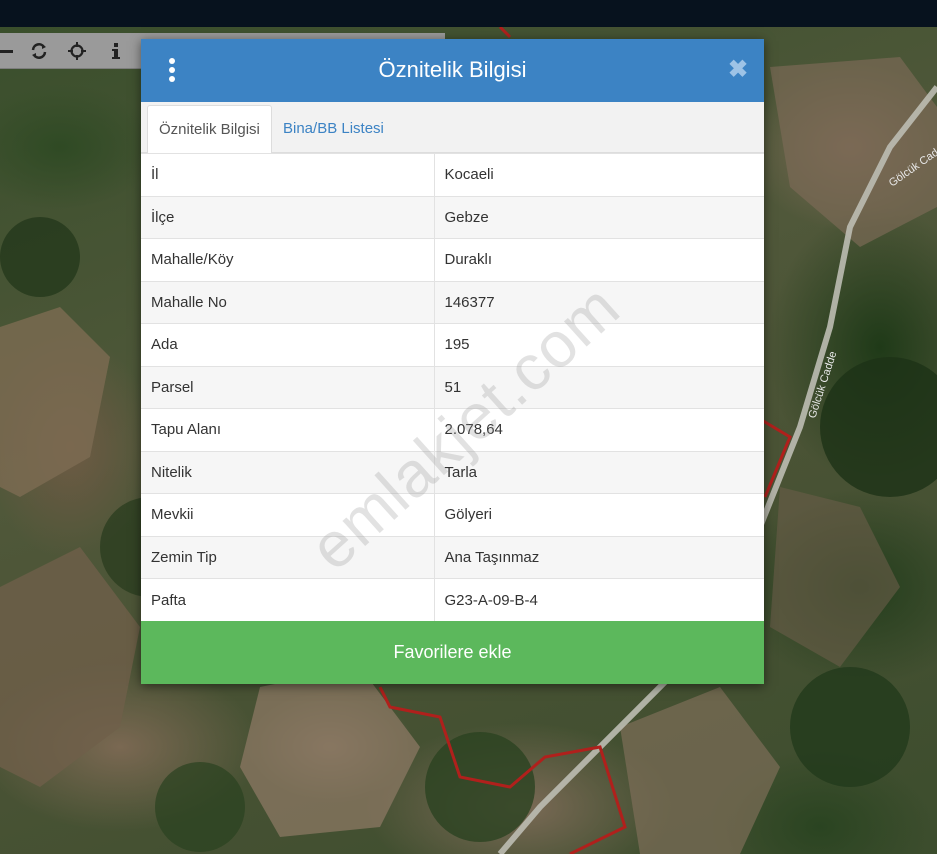 The image size is (937, 854). What do you see at coordinates (288, 259) in the screenshot?
I see `row-key: Mahalle/Köy` at bounding box center [288, 259].